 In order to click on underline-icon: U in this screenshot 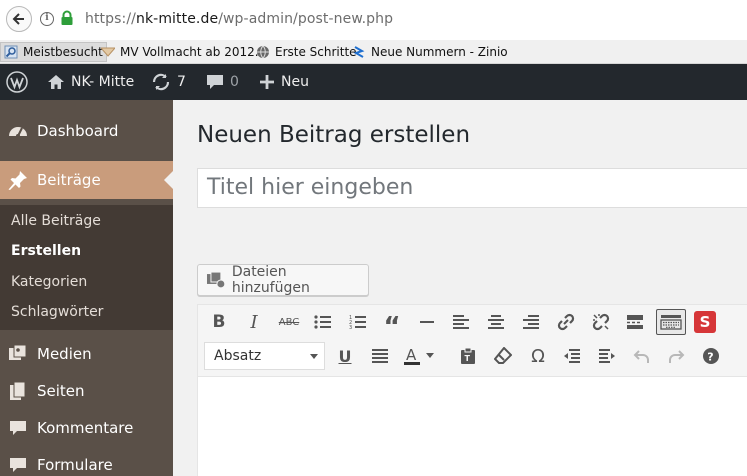, I will do `click(345, 356)`.